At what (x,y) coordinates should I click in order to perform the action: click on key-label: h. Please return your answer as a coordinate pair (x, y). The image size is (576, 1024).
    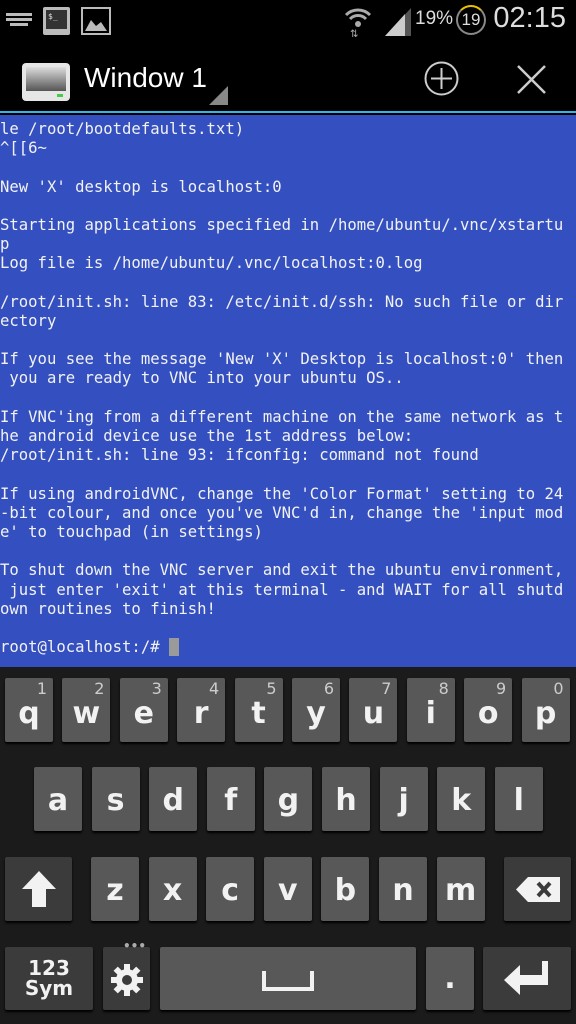
    Looking at the image, I should click on (346, 800).